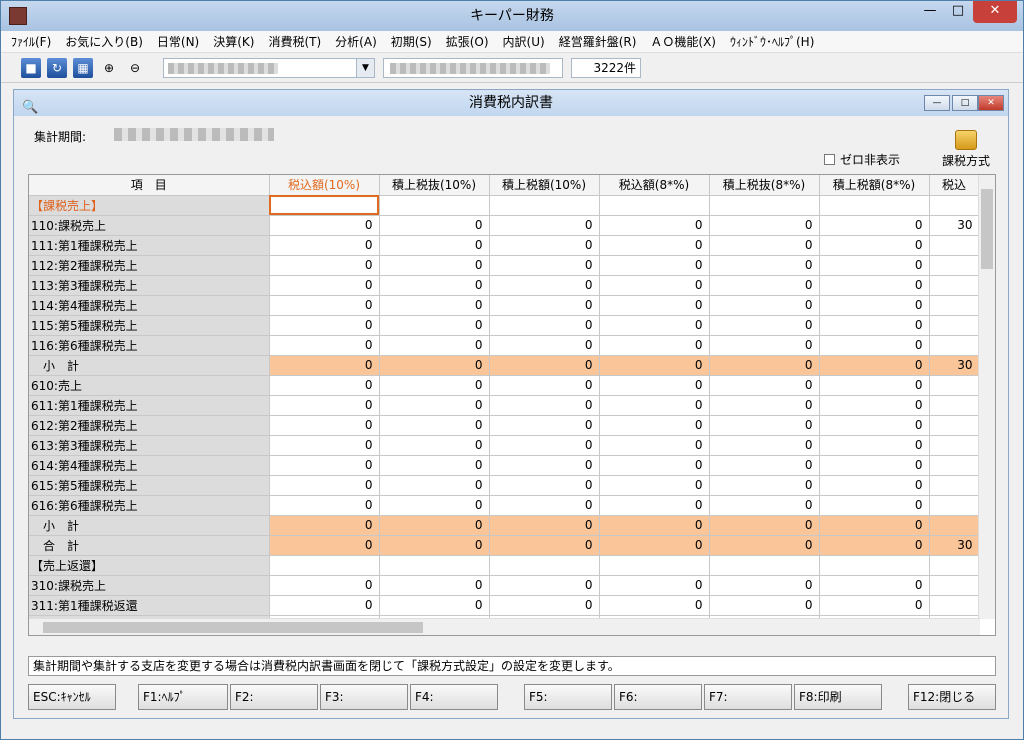 Image resolution: width=1024 pixels, height=740 pixels. What do you see at coordinates (434, 185) in the screenshot?
I see `column-header-2: 積上税抜(10%)` at bounding box center [434, 185].